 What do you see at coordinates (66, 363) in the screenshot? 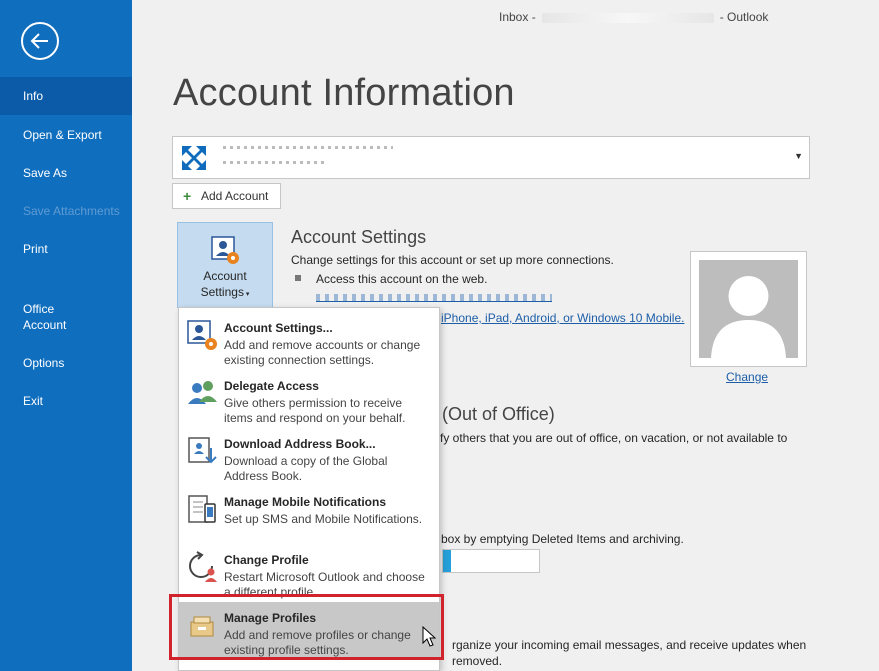
I see `sidebar-item-options: Options` at bounding box center [66, 363].